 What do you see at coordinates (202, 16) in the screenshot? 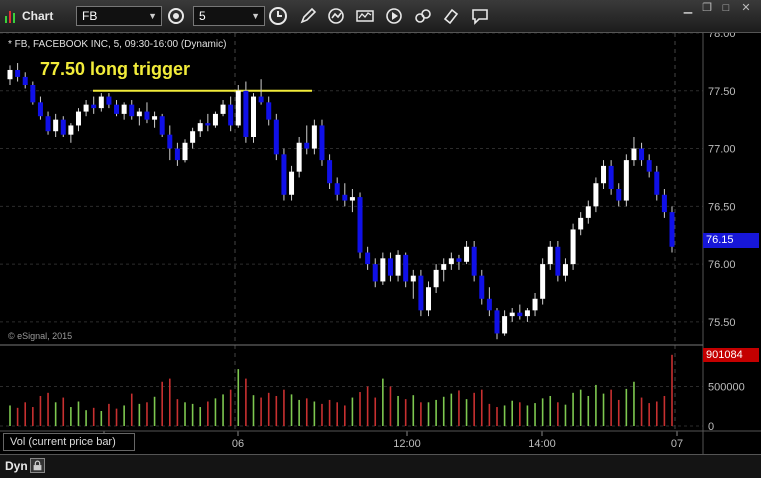
I see `interval-value: 5` at bounding box center [202, 16].